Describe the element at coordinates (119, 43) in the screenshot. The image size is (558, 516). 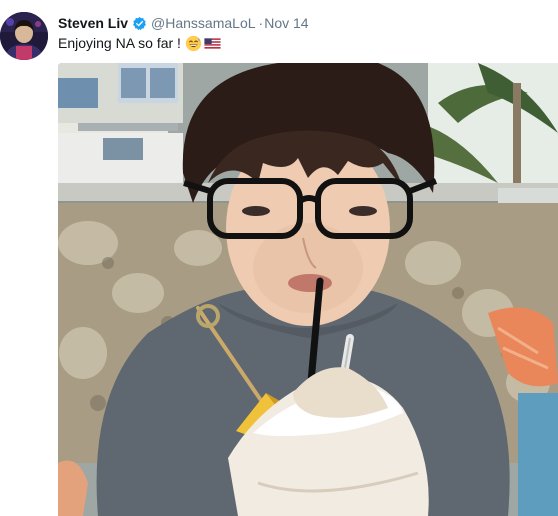
I see `tweet-text: Enjoying NA so far !` at that location.